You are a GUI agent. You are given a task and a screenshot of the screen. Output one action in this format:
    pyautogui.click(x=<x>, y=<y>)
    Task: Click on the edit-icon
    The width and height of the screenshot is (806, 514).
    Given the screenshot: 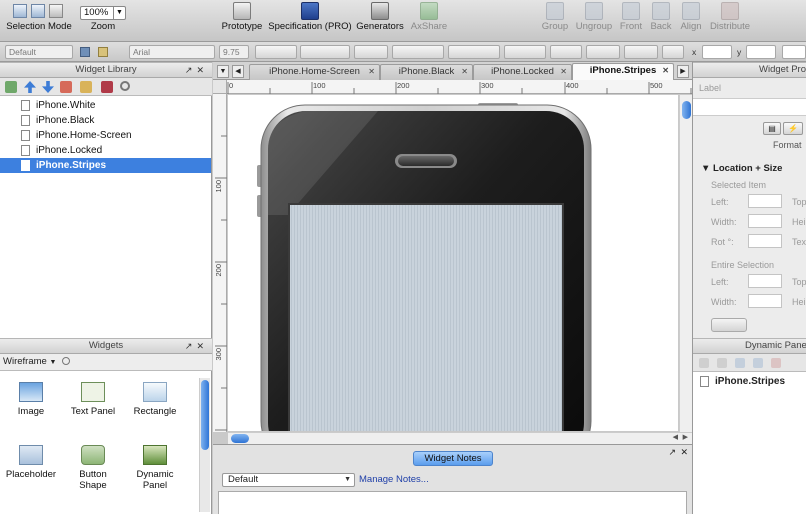 What is the action you would take?
    pyautogui.click(x=86, y=87)
    